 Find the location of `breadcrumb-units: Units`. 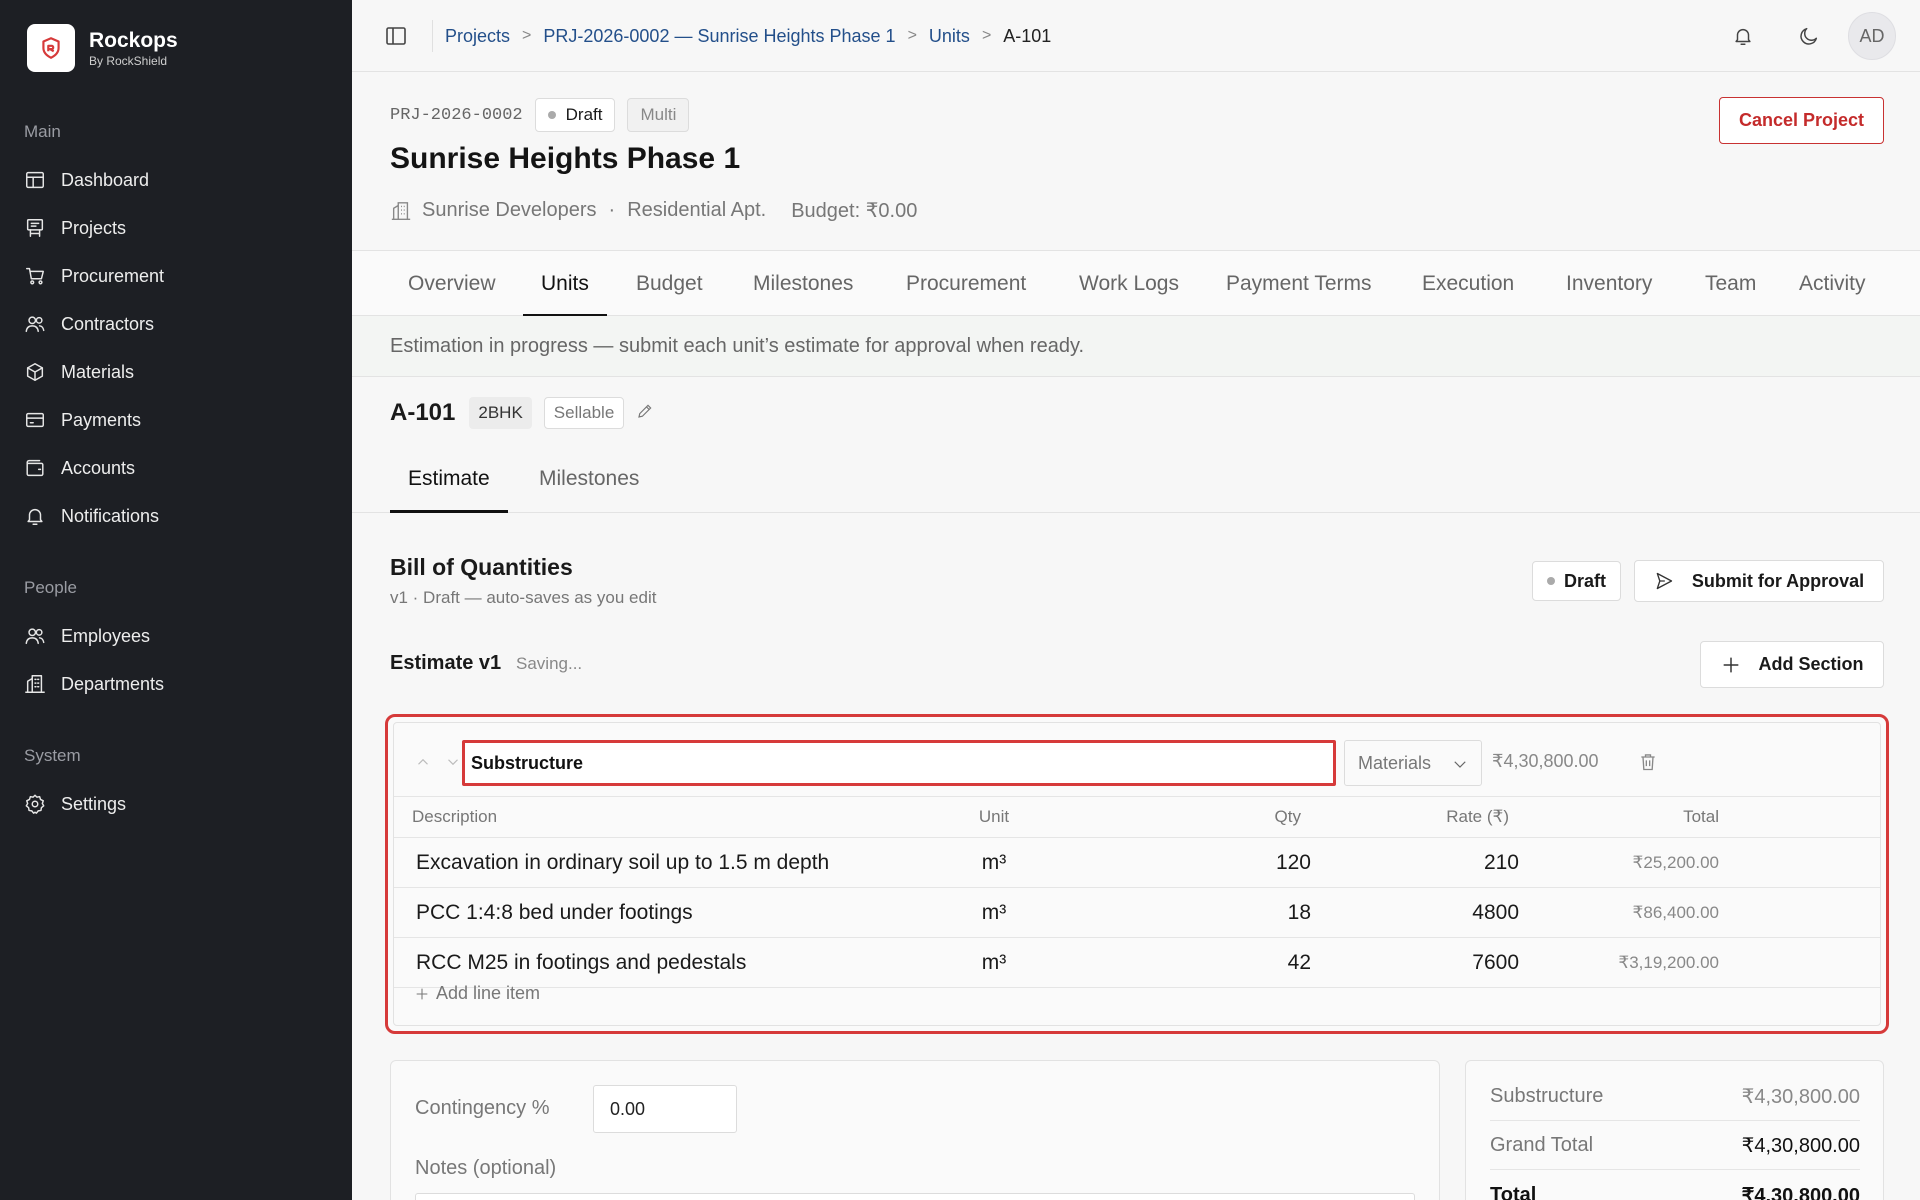

breadcrumb-units: Units is located at coordinates (949, 36).